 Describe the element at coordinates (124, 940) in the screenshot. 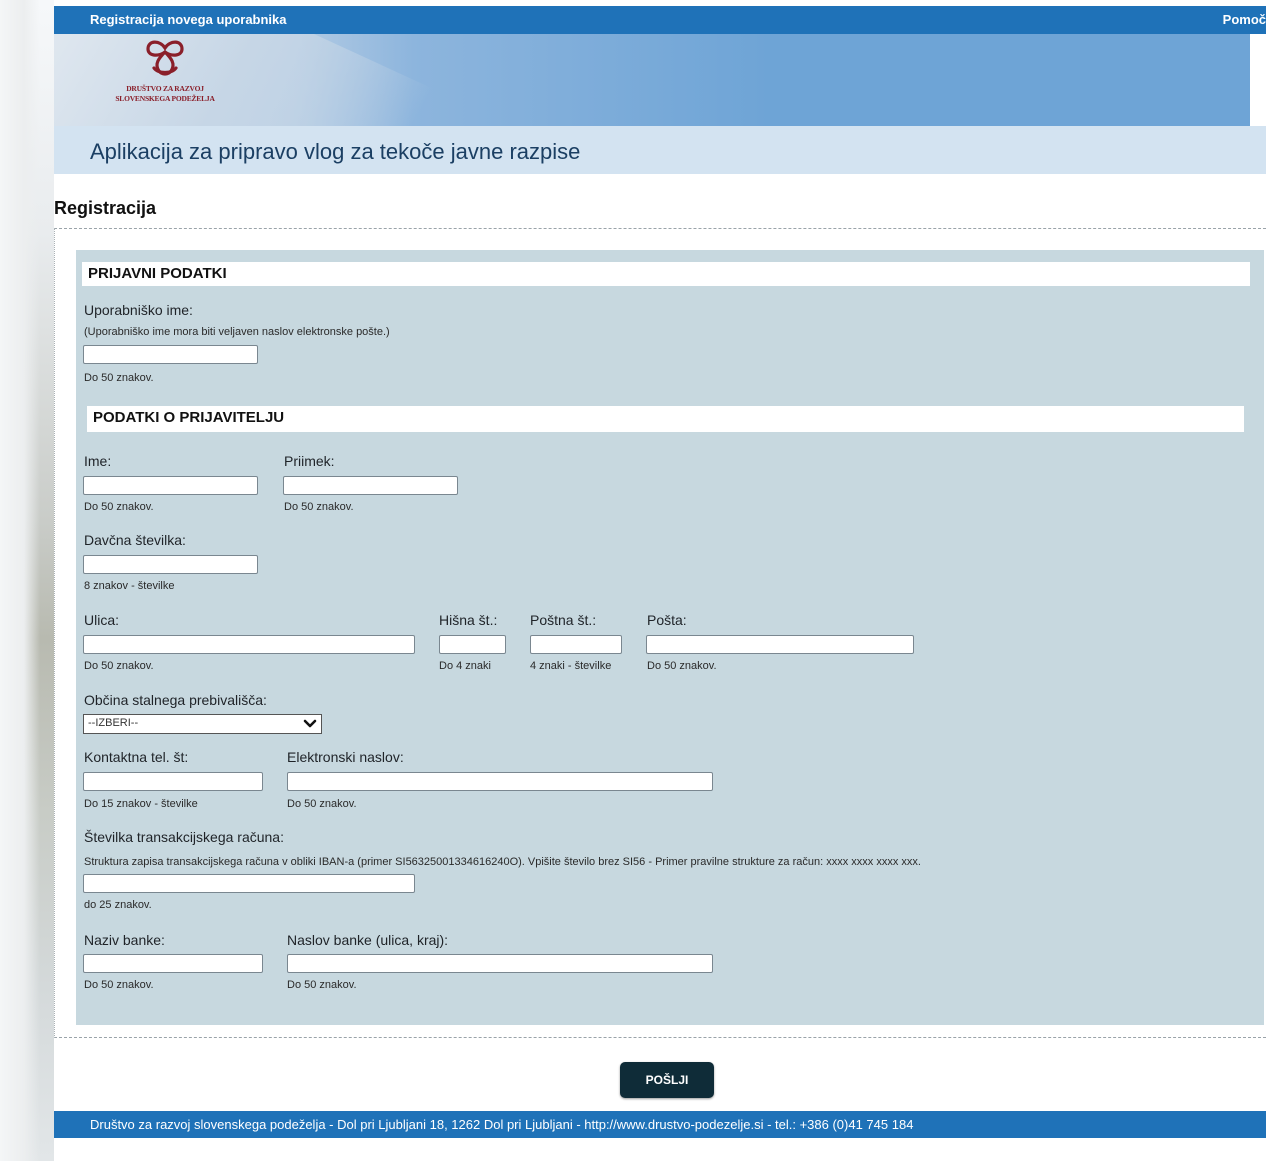

I see `bank-name-label: Naziv banke:` at that location.